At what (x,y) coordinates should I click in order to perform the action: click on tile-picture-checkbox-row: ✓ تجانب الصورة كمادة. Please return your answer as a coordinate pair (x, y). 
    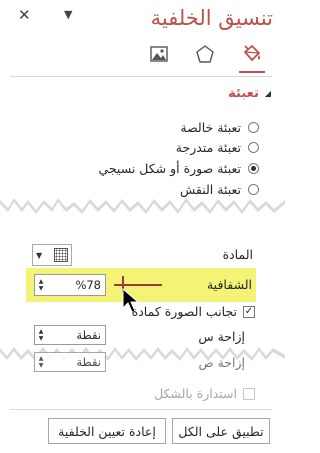
    Looking at the image, I should click on (193, 311).